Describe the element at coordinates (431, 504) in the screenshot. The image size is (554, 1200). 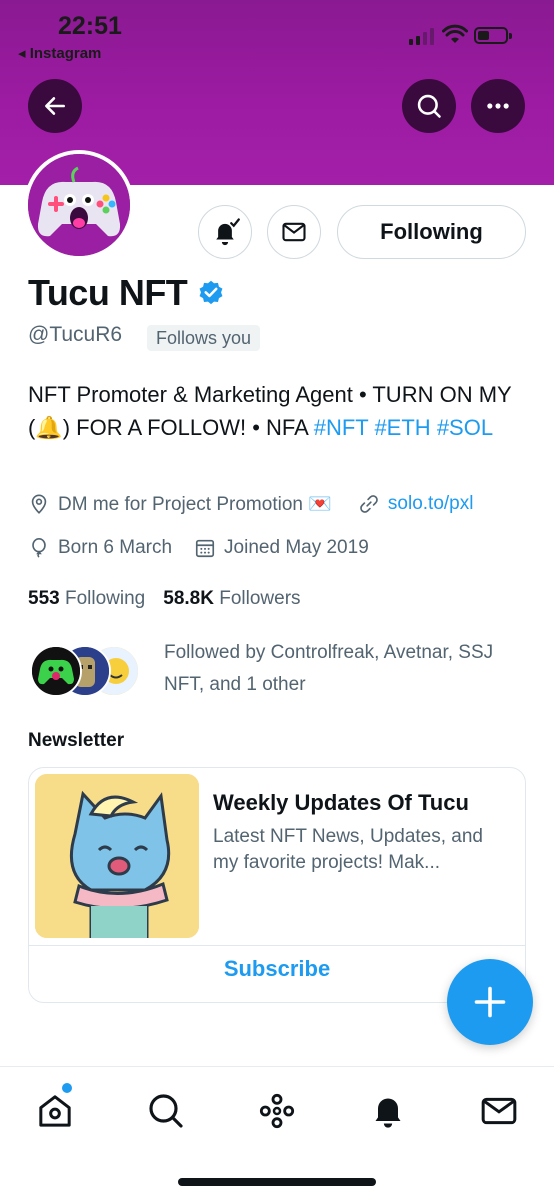
I see `website-link: solo.to/pxl` at that location.